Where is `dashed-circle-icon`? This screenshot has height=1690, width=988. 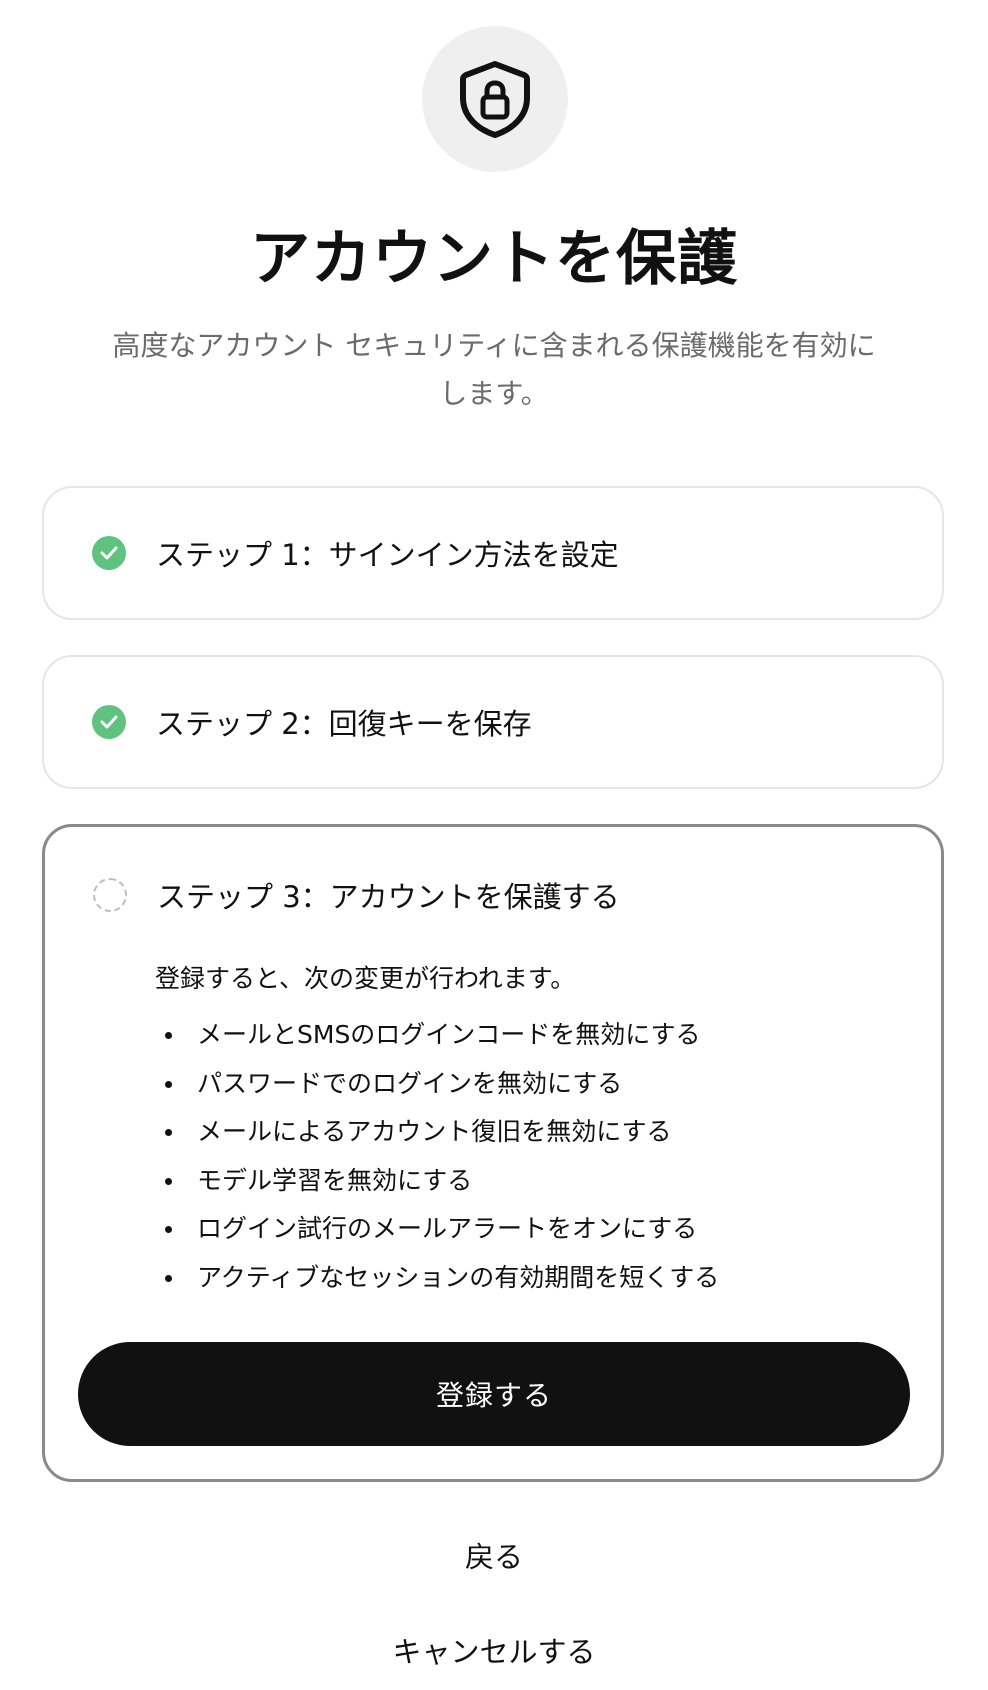
dashed-circle-icon is located at coordinates (110, 895).